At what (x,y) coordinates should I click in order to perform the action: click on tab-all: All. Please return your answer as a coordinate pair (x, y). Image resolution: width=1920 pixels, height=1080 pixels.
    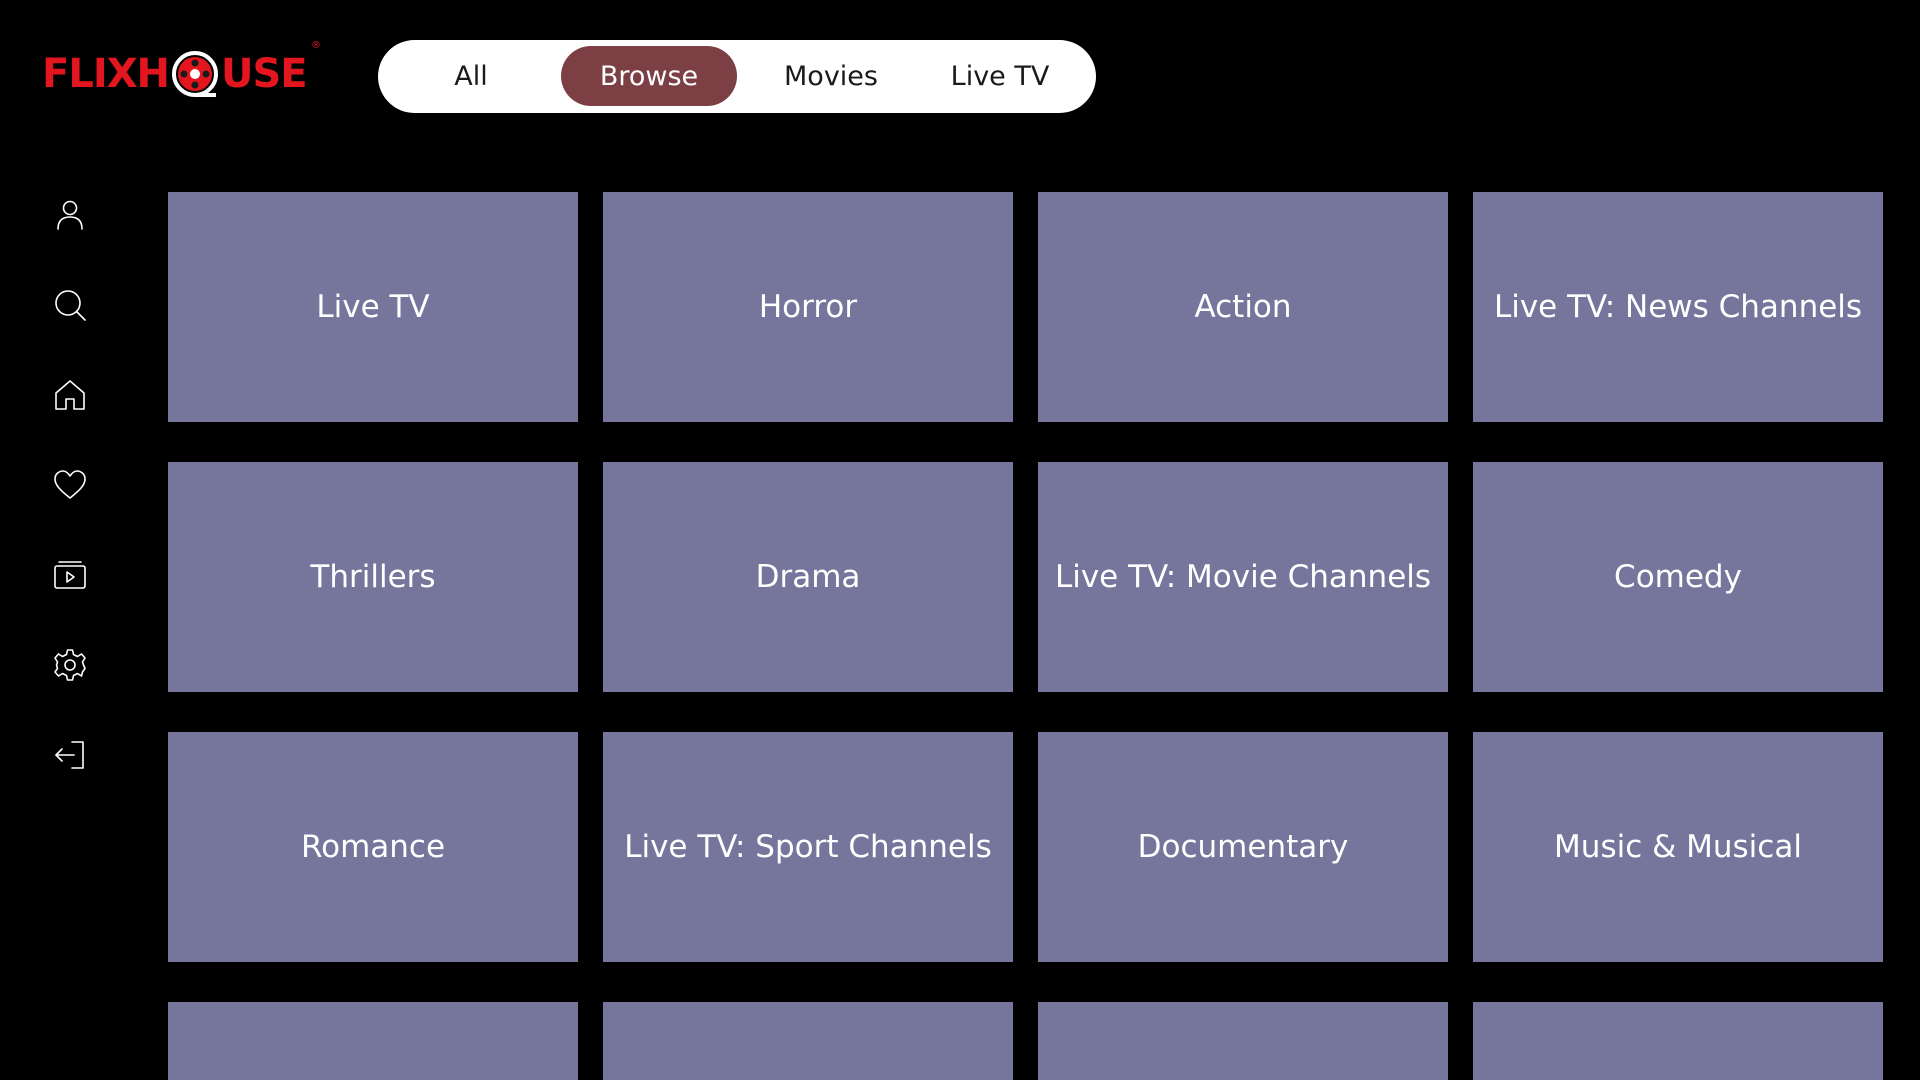
    Looking at the image, I should click on (471, 76).